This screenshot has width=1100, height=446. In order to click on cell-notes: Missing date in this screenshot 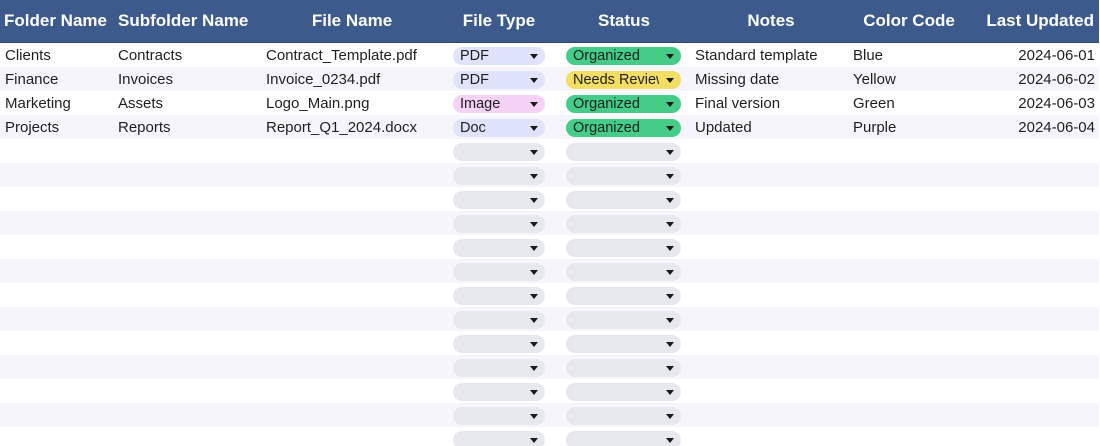, I will do `click(770, 79)`.